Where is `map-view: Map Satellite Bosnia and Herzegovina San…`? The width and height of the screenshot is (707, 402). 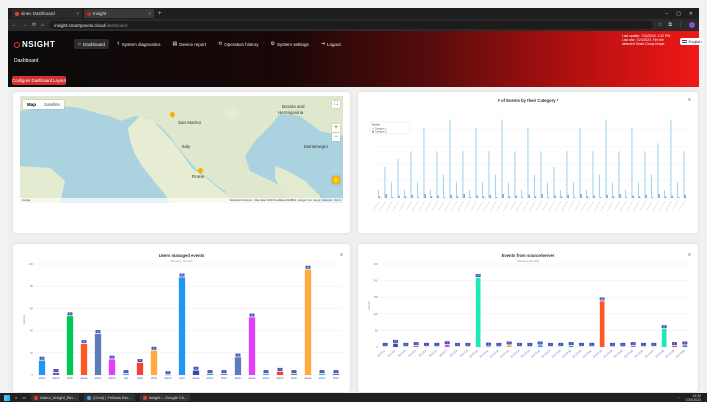
map-view: Map Satellite Bosnia and Herzegovina San… is located at coordinates (181, 149).